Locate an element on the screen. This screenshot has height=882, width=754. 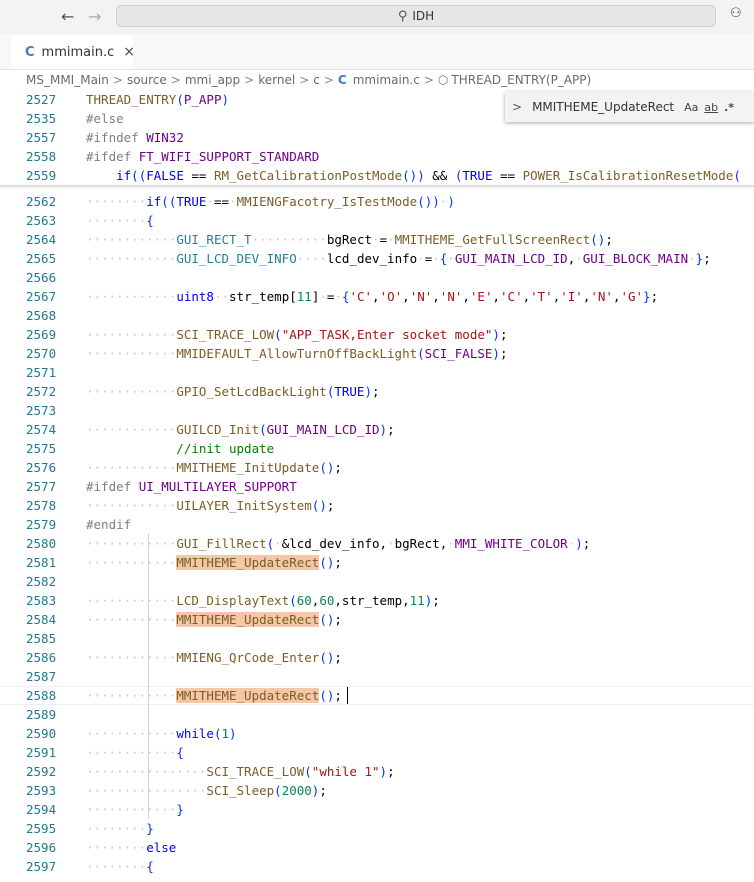
command-center-search: ⚲ IDH is located at coordinates (416, 16).